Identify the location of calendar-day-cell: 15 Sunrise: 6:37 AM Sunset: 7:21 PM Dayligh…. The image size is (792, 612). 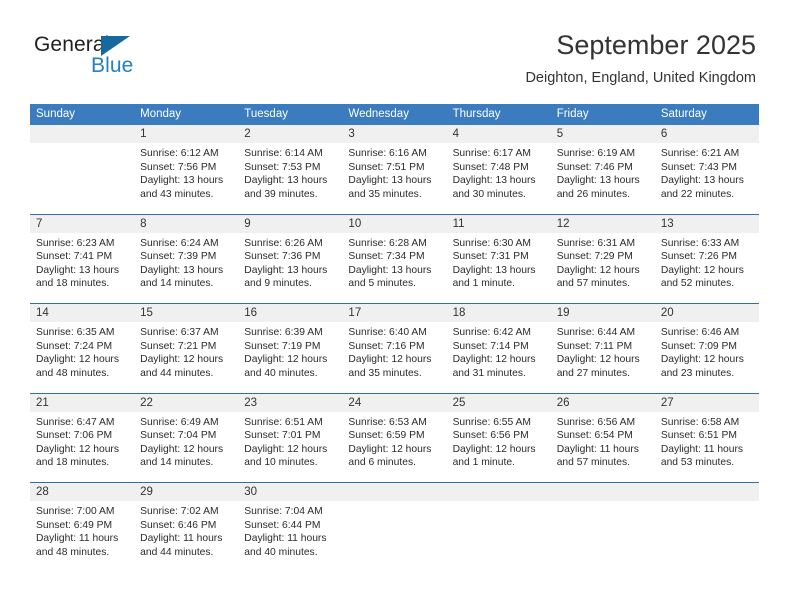
(186, 348).